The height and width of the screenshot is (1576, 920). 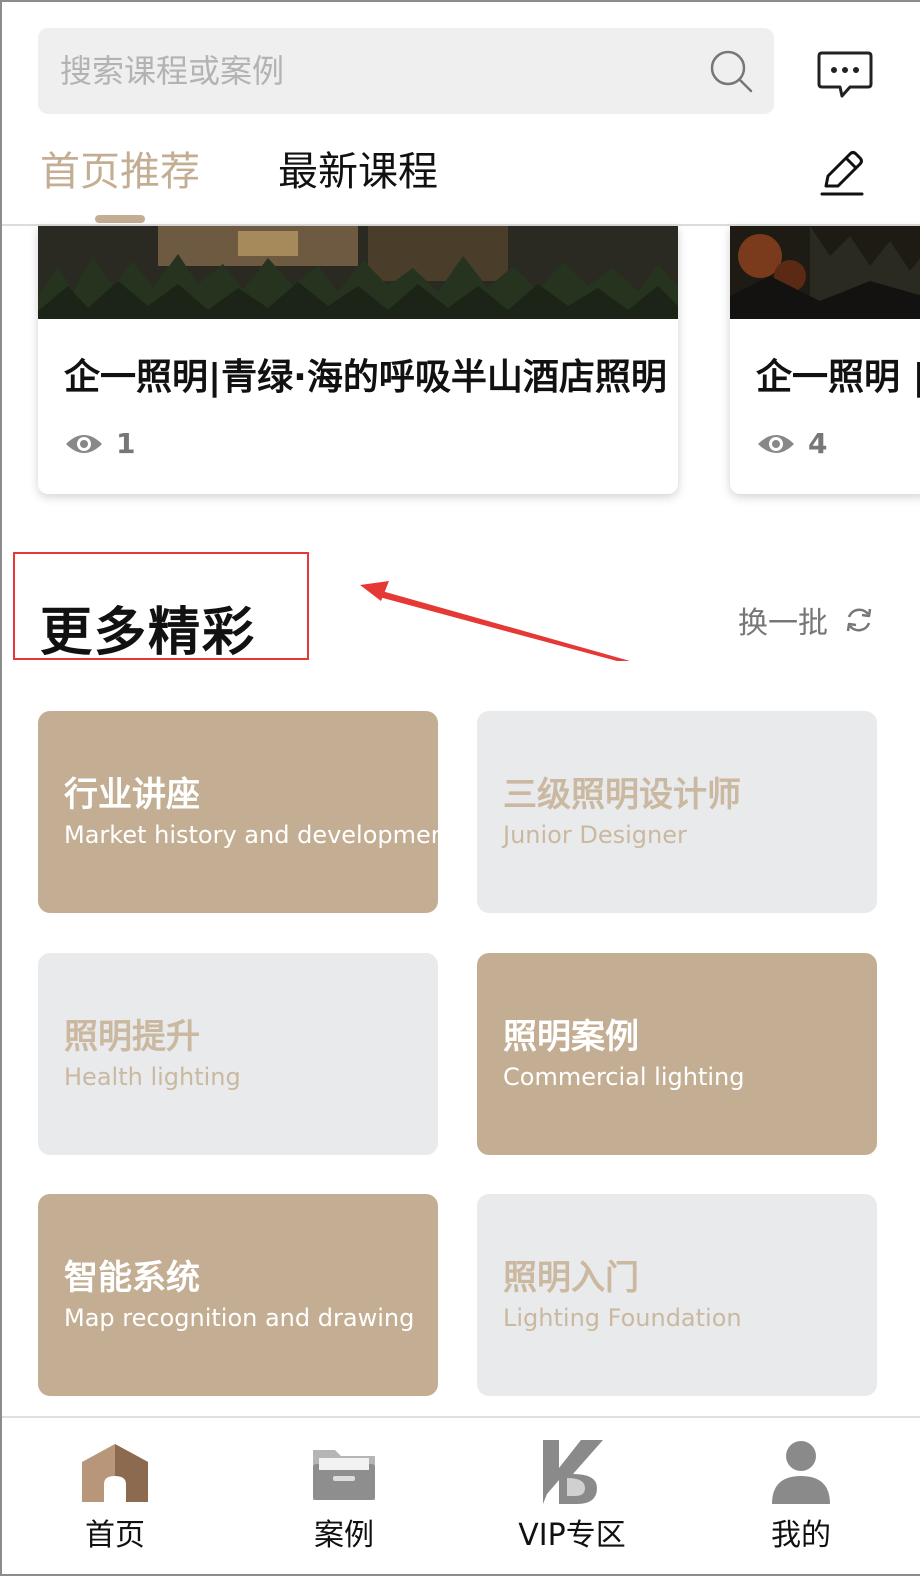 What do you see at coordinates (622, 1318) in the screenshot?
I see `category-subtitle: Lighting Foundation` at bounding box center [622, 1318].